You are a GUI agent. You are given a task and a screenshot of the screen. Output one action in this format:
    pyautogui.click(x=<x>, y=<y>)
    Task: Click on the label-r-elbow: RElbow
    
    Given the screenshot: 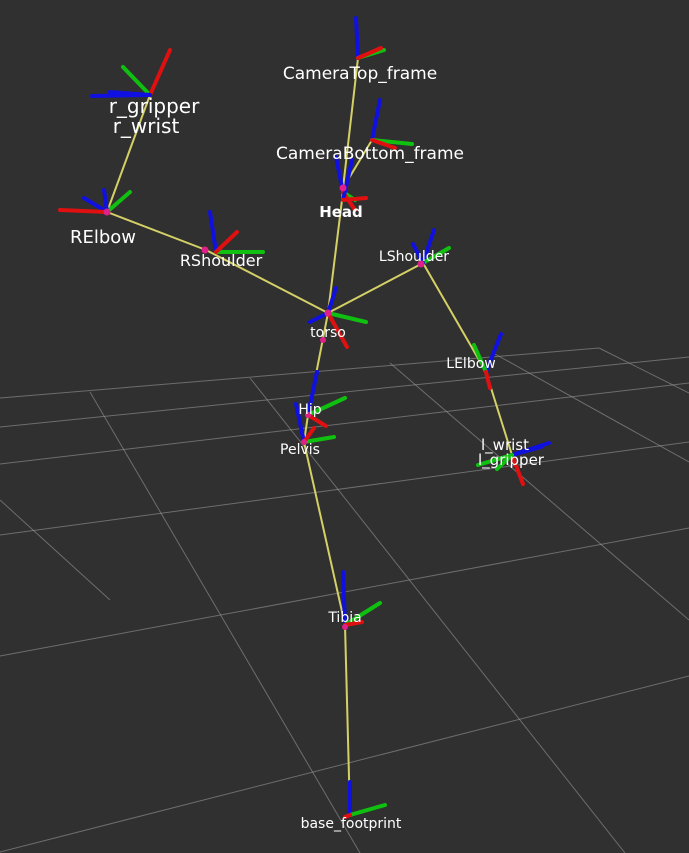 What is the action you would take?
    pyautogui.click(x=103, y=237)
    